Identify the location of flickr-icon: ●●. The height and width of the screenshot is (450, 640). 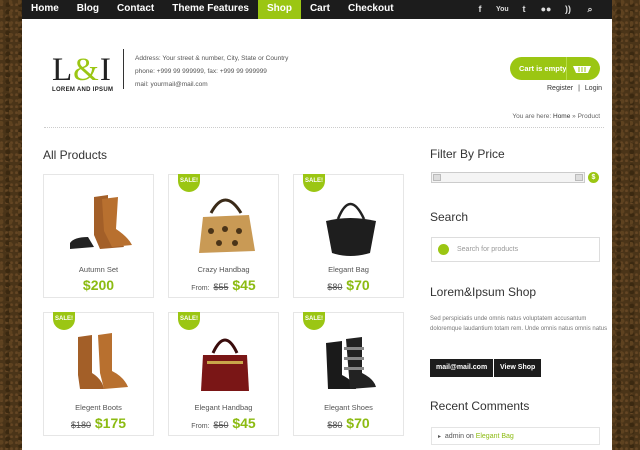
(546, 9).